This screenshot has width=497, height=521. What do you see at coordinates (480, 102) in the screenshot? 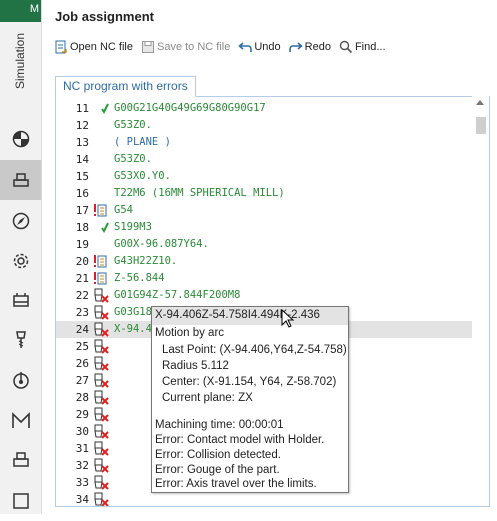
I see `scroll-up-arrow-icon` at bounding box center [480, 102].